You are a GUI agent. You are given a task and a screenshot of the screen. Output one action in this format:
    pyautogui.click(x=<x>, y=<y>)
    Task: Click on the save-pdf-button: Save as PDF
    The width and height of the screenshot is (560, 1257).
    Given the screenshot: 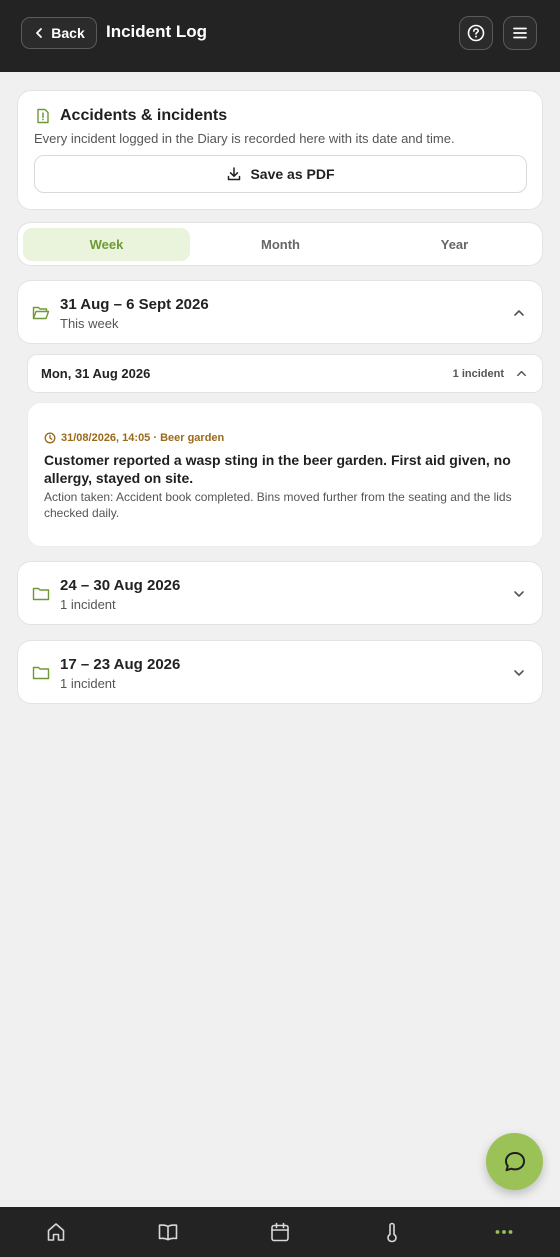 What is the action you would take?
    pyautogui.click(x=280, y=174)
    